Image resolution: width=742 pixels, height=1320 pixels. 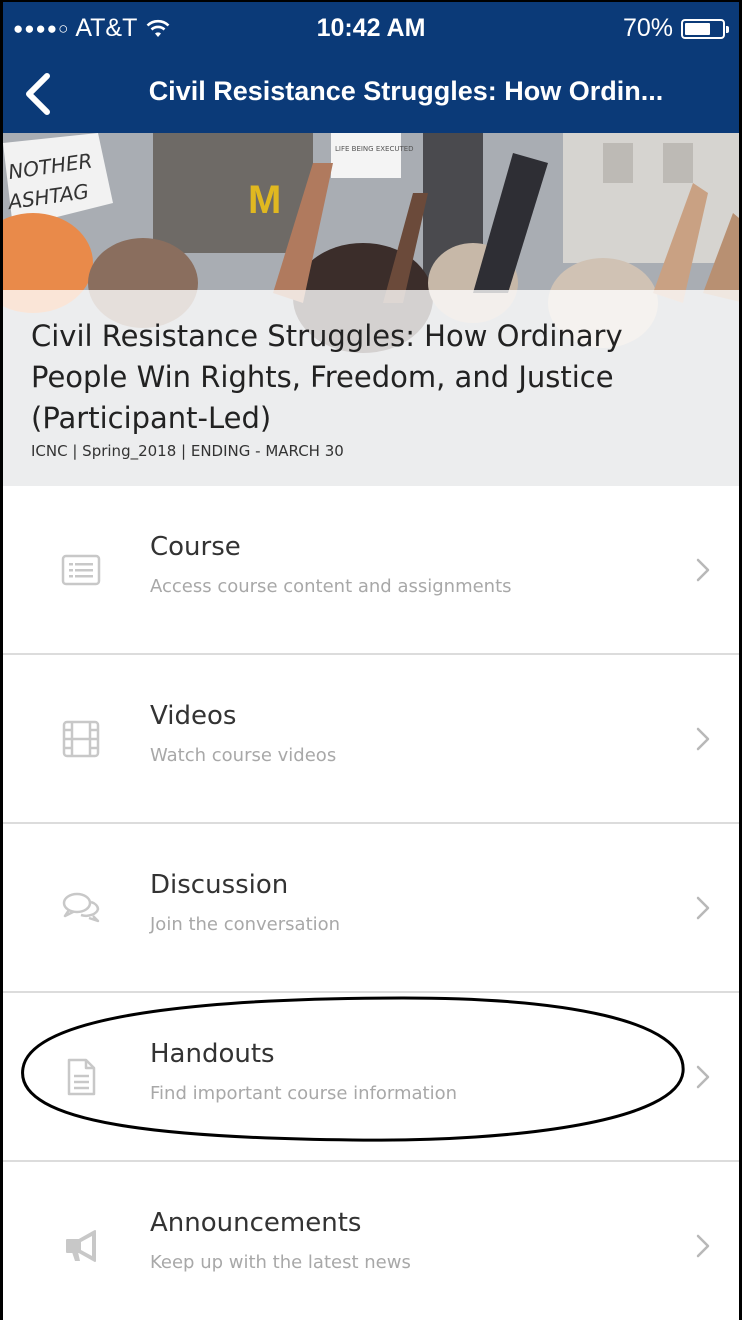 I want to click on battery-fill, so click(x=697, y=28).